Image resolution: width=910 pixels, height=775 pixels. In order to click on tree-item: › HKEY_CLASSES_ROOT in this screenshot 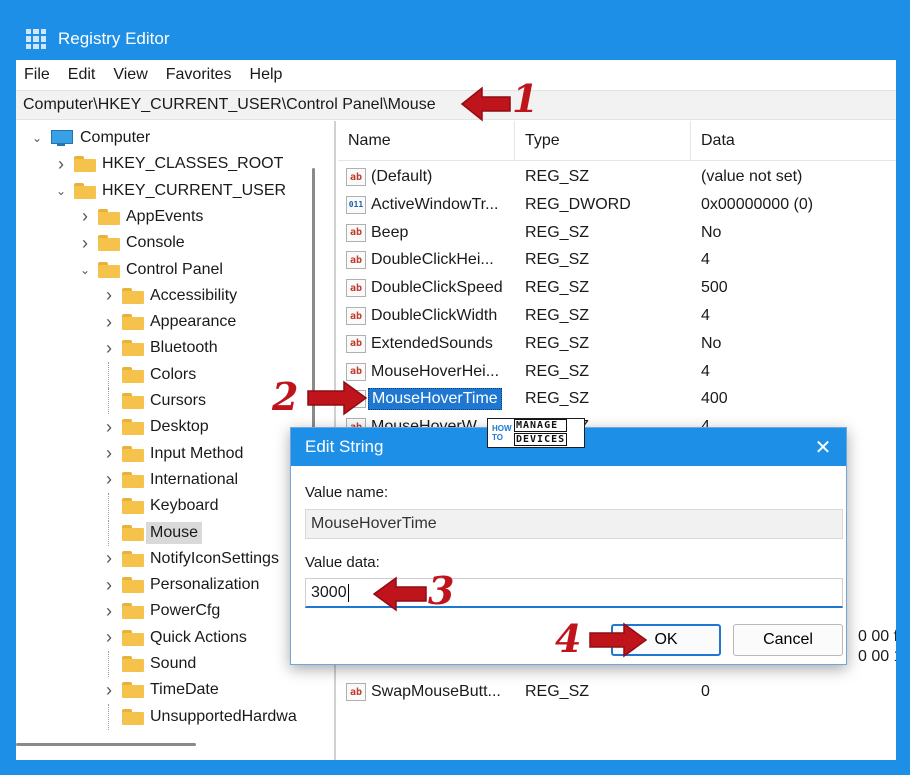, I will do `click(168, 164)`.